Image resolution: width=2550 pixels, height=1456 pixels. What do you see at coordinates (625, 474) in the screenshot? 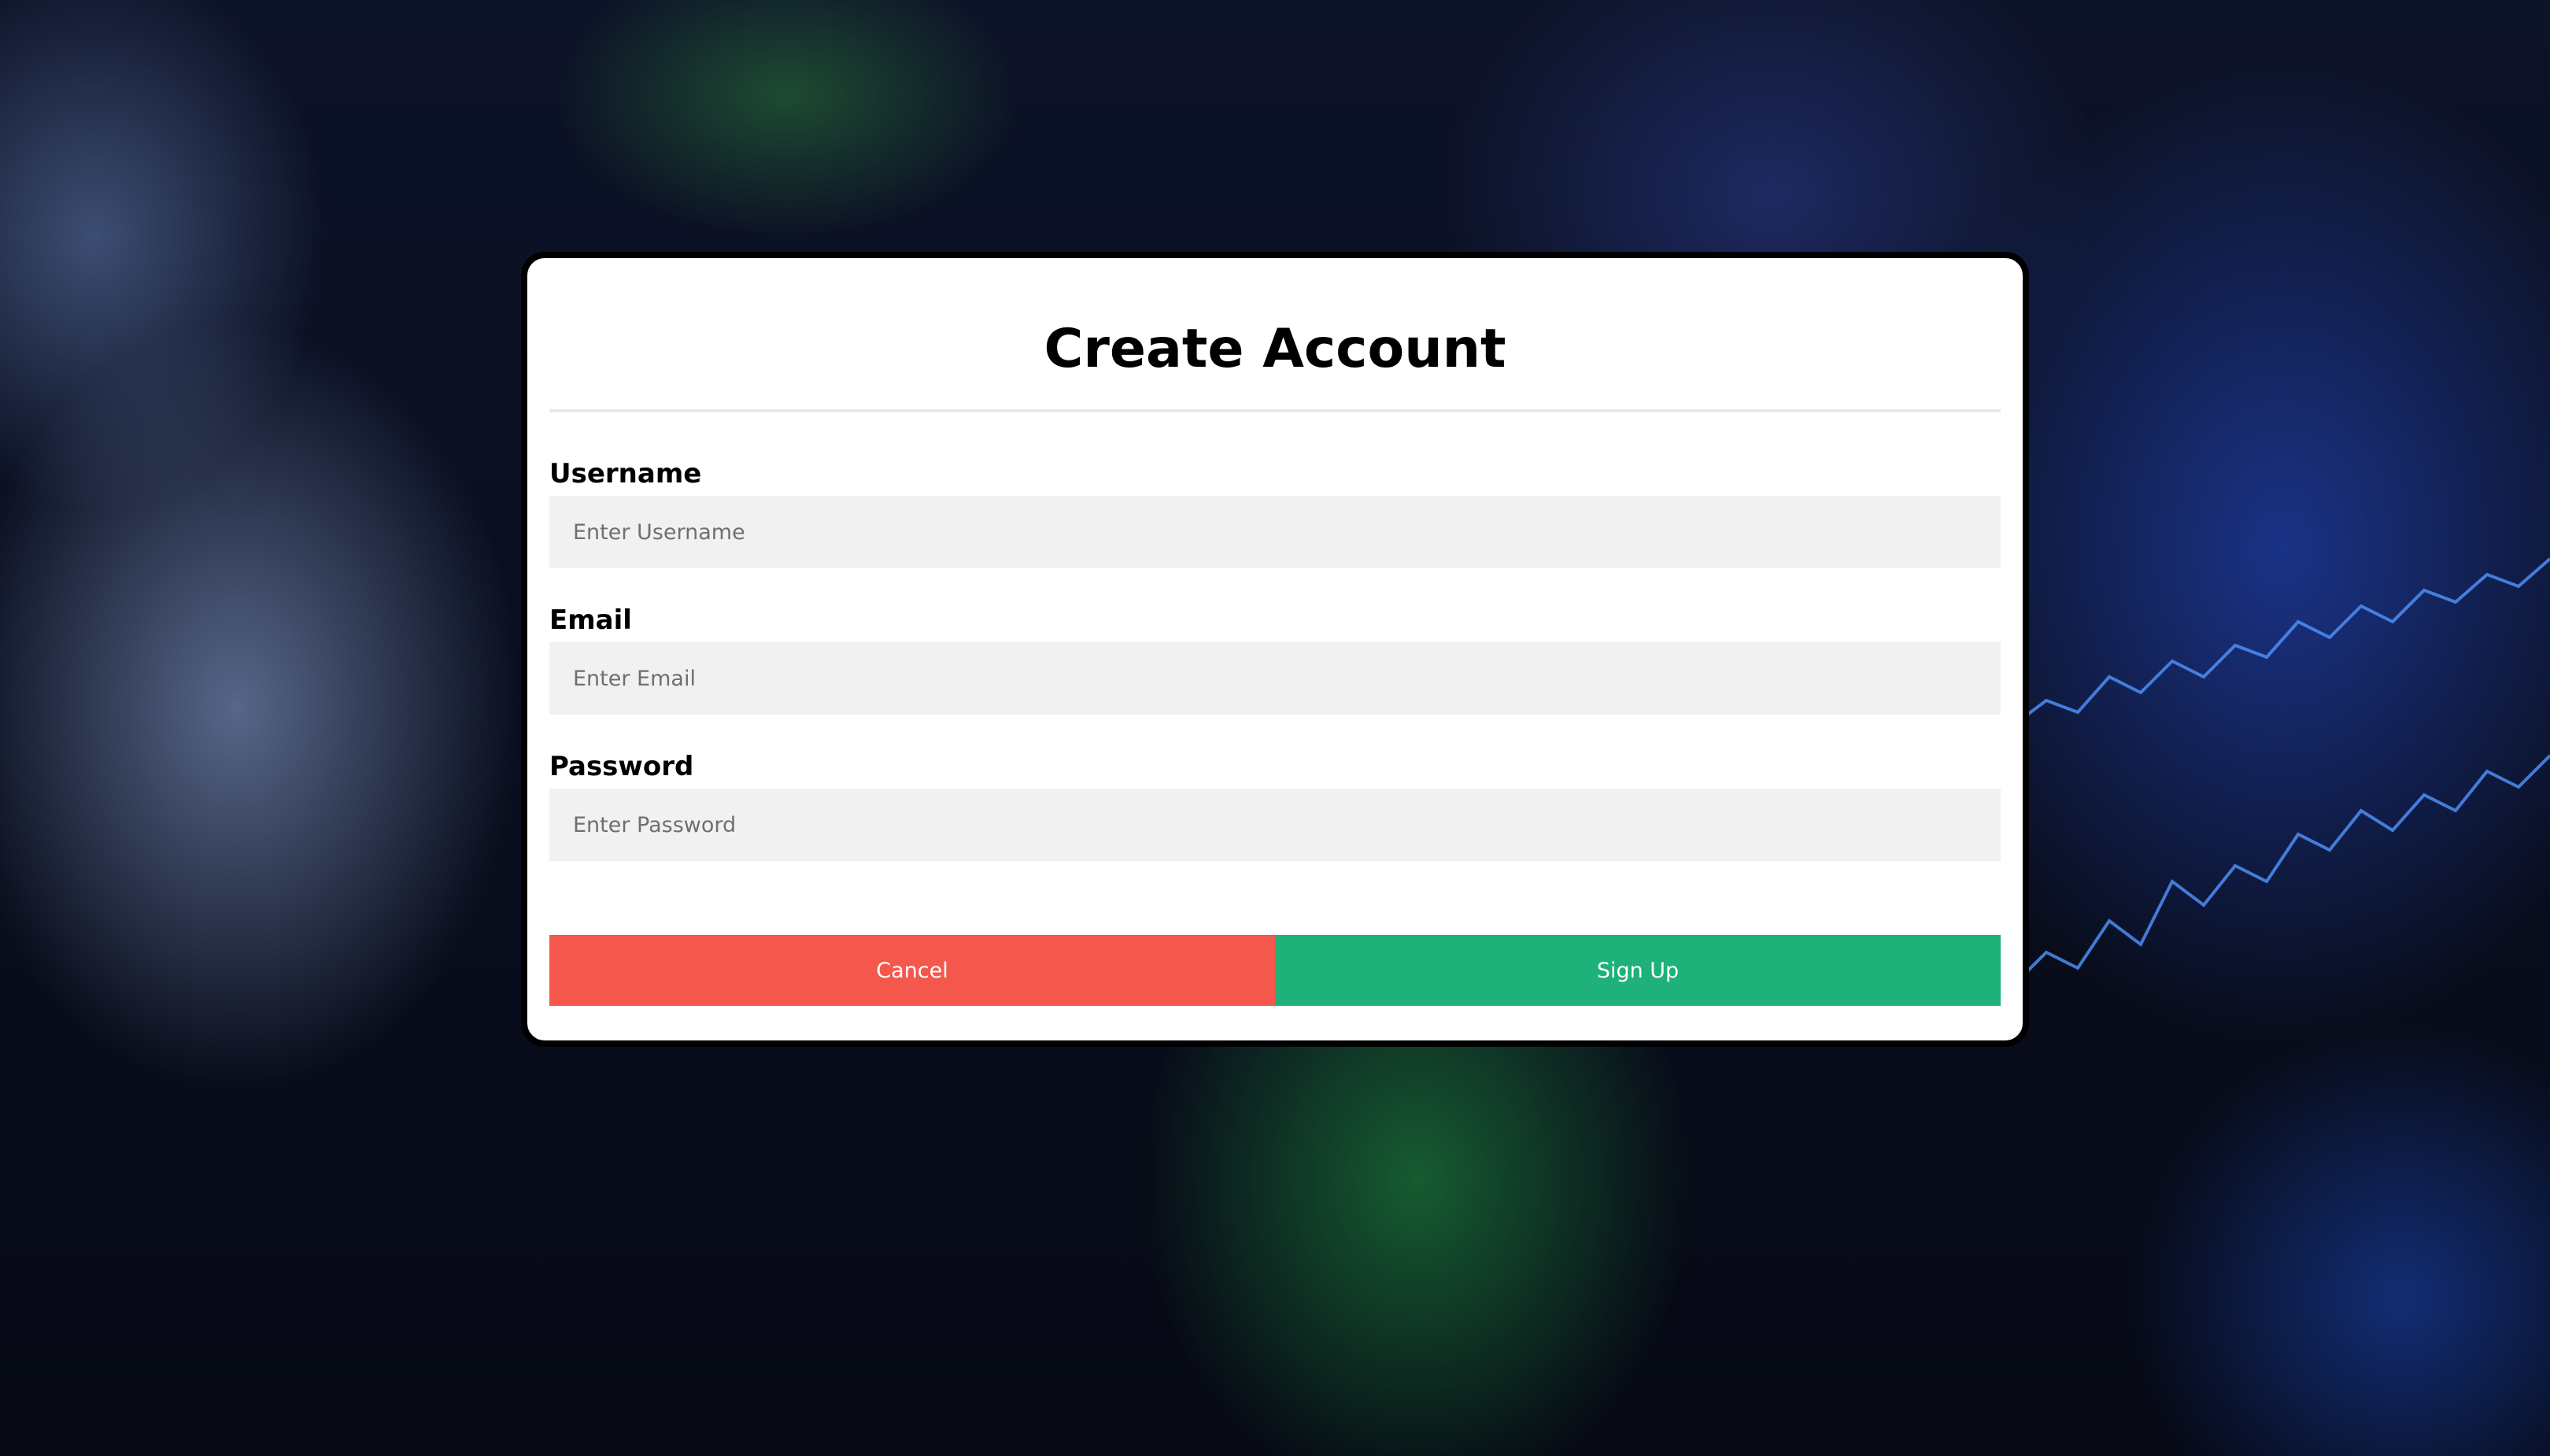
I see `username-label: Username` at bounding box center [625, 474].